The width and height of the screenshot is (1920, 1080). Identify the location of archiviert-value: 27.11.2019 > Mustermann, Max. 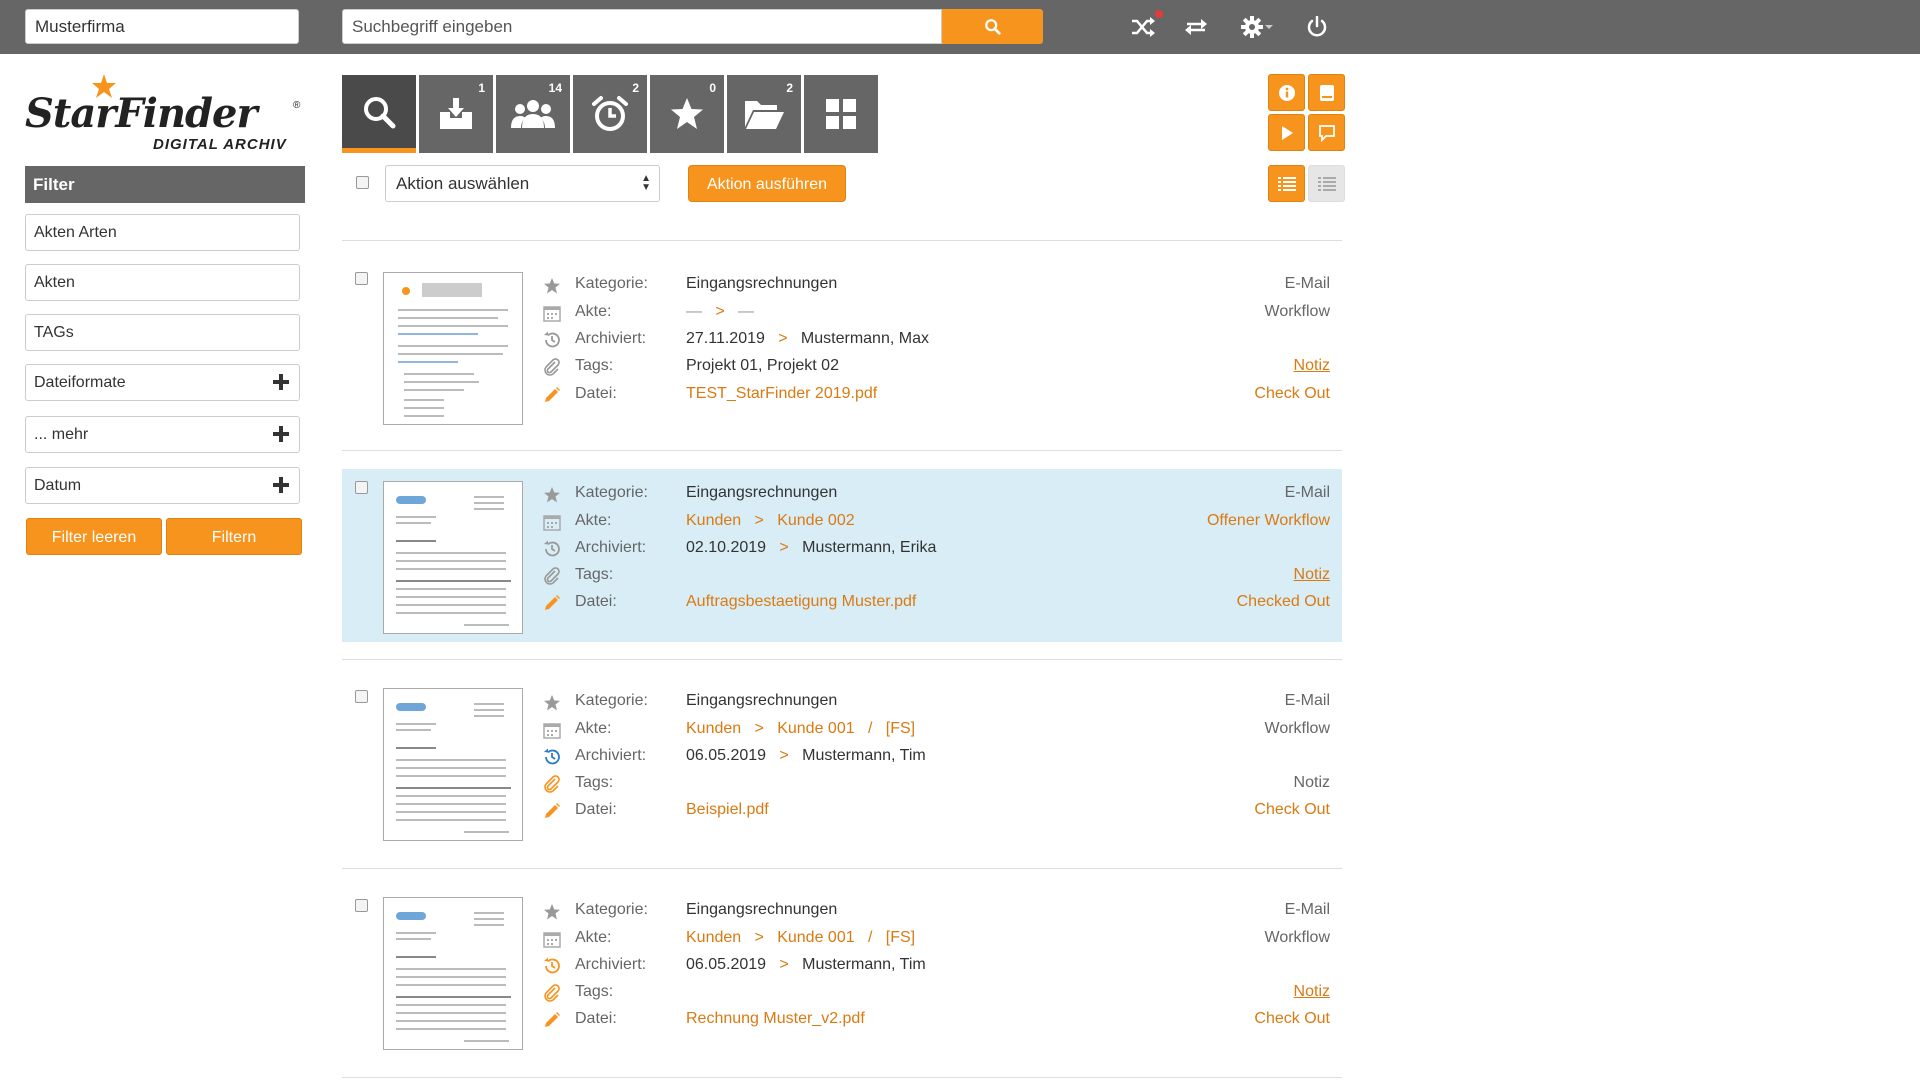
(807, 339).